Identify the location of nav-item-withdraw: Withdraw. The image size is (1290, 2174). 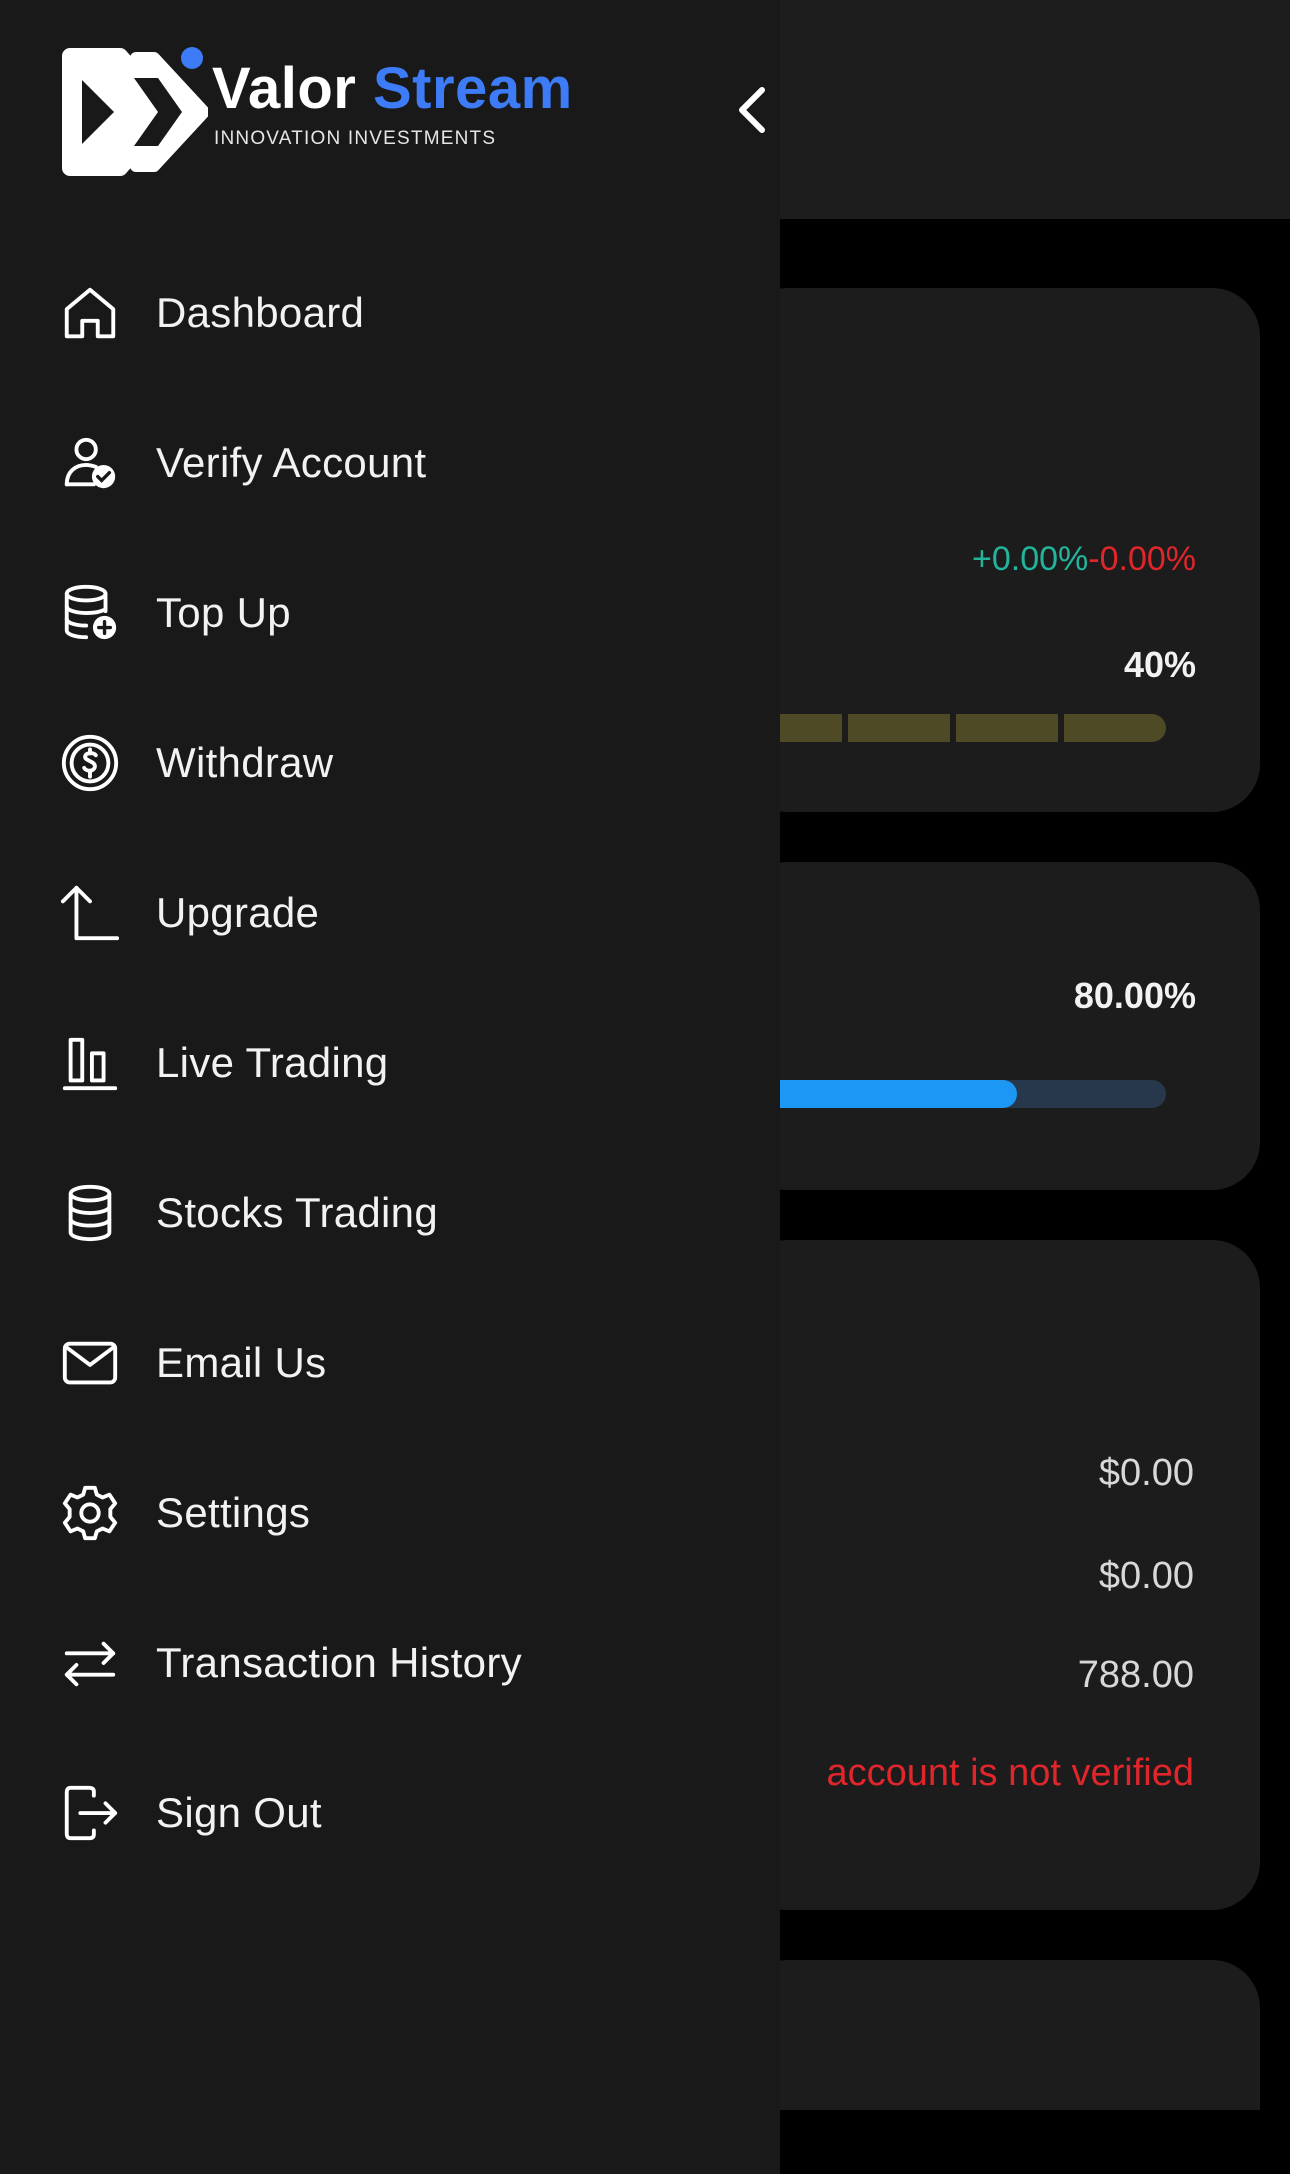
(408, 763).